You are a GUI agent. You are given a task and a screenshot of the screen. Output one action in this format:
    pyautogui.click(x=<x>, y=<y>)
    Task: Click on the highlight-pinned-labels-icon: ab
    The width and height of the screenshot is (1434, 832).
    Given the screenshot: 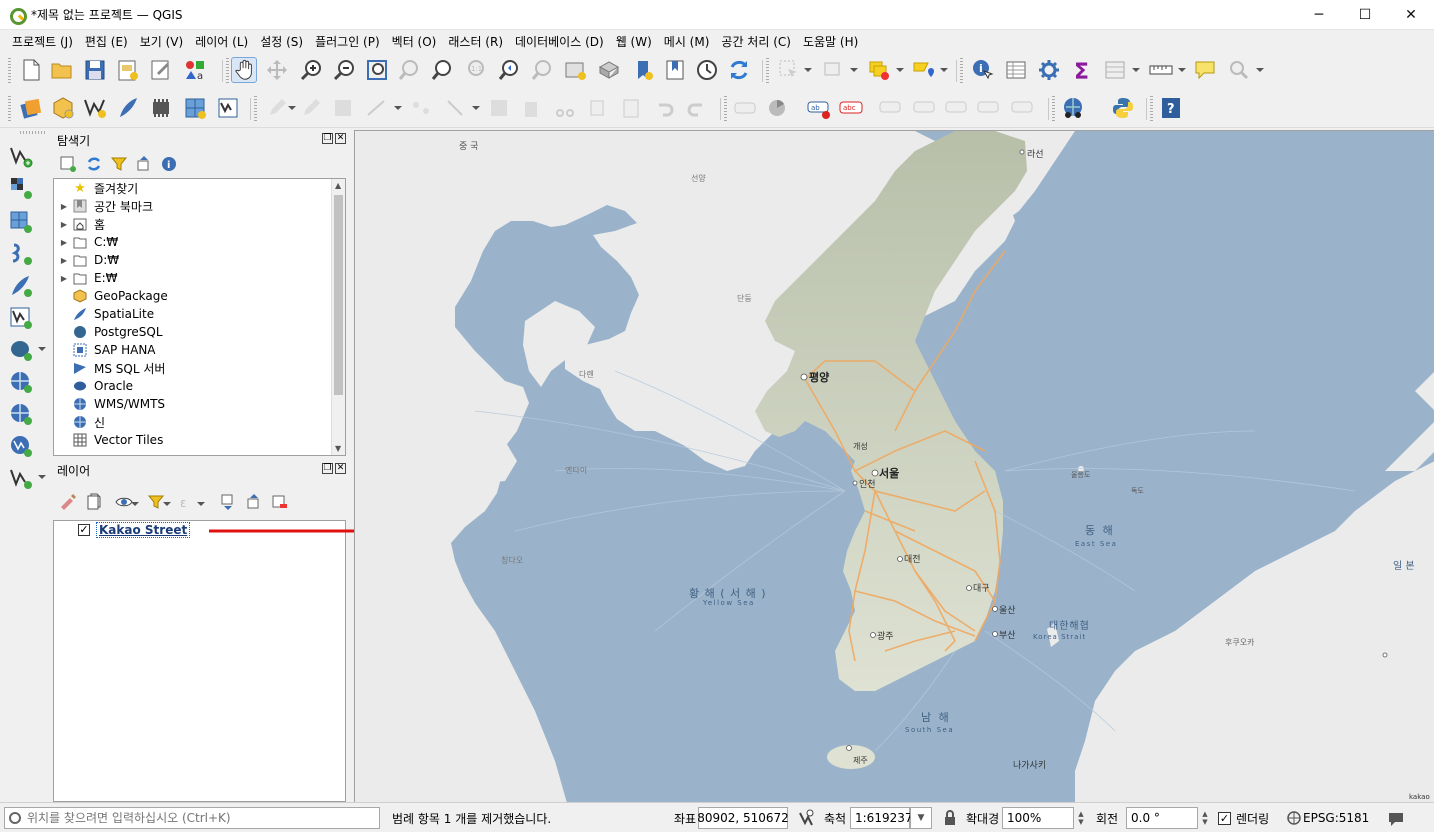 What is the action you would take?
    pyautogui.click(x=819, y=108)
    